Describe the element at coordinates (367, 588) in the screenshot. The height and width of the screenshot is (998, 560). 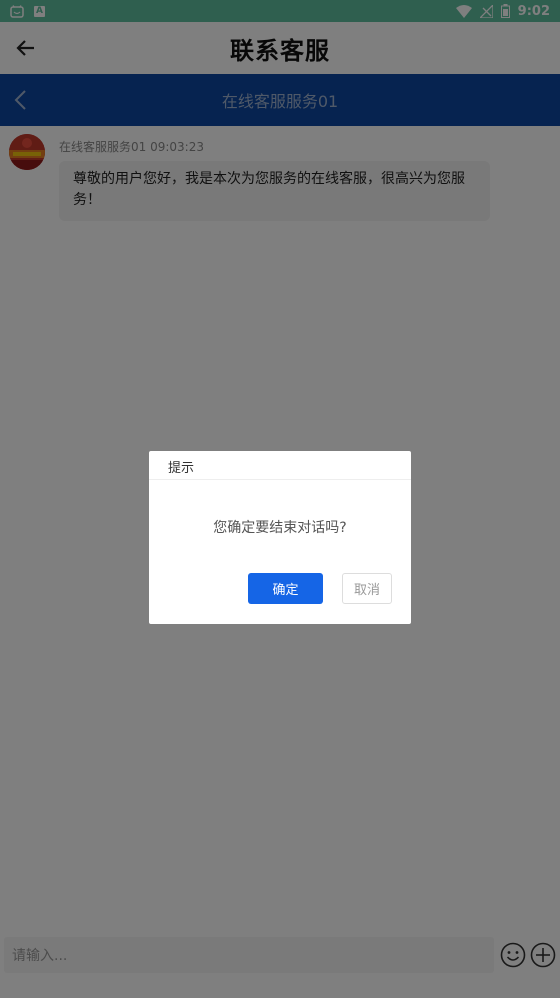
I see `cancel-button: 取消` at that location.